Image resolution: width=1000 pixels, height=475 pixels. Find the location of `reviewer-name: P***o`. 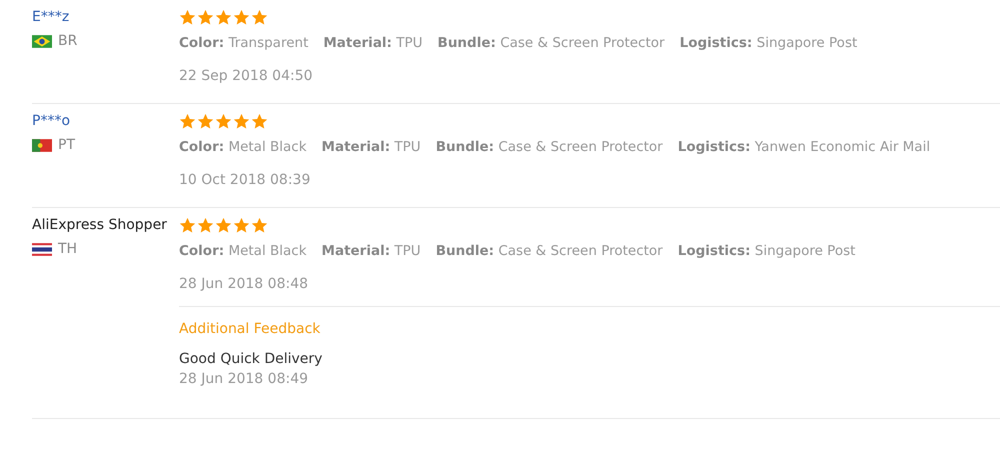

reviewer-name: P***o is located at coordinates (51, 121).